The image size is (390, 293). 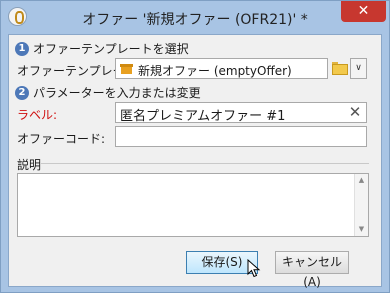 I want to click on step-2-badge: 2, so click(x=22, y=92).